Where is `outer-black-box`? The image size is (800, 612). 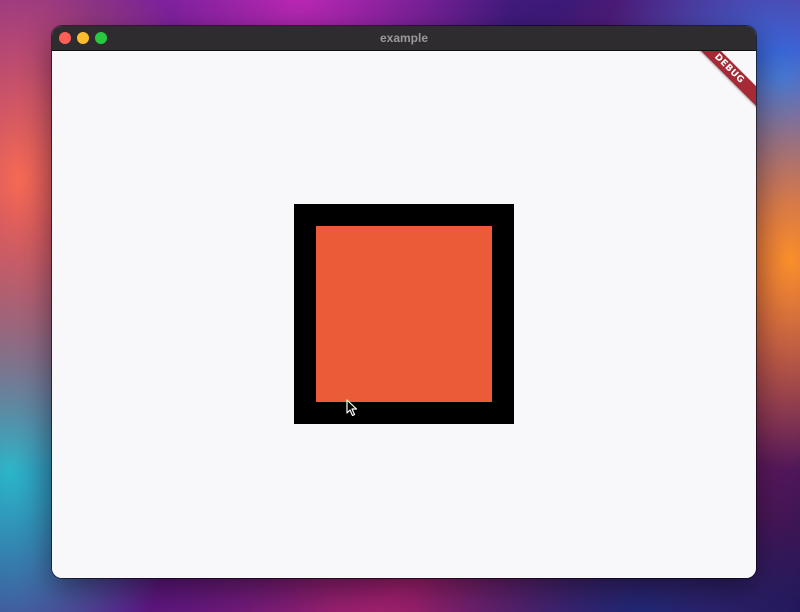
outer-black-box is located at coordinates (404, 314).